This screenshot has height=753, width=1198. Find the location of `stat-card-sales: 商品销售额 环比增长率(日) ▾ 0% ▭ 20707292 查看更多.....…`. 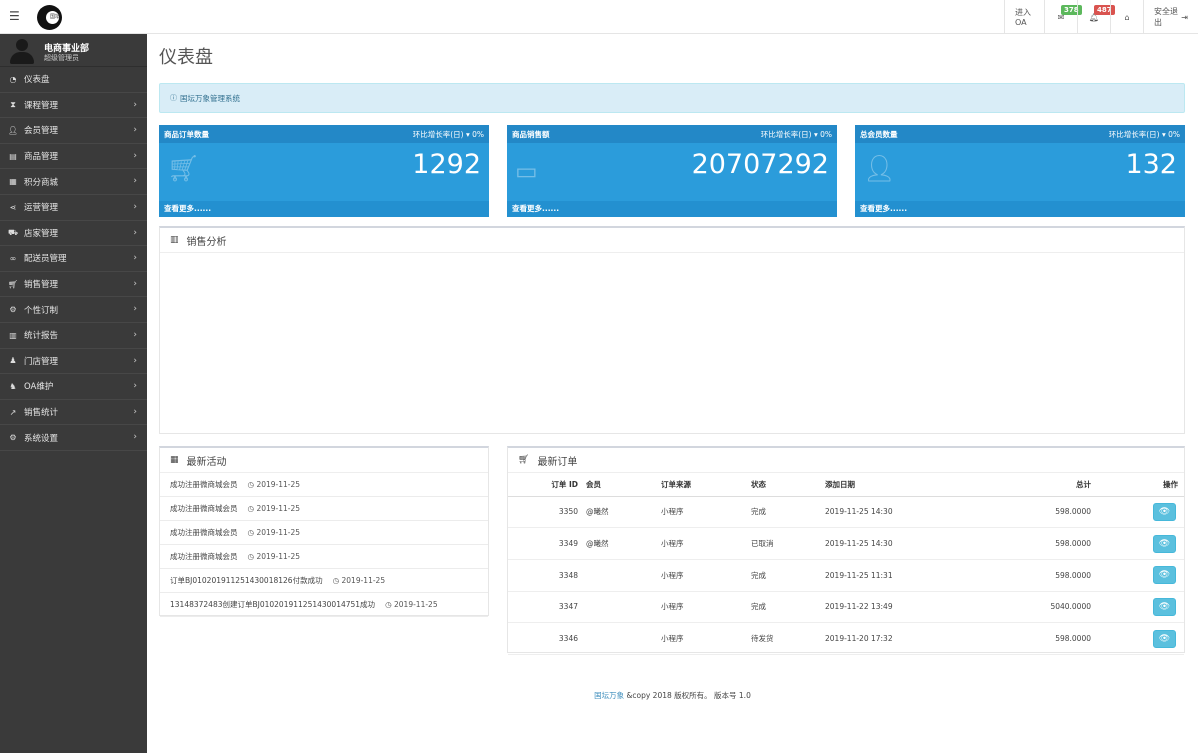

stat-card-sales: 商品销售额 环比增长率(日) ▾ 0% ▭ 20707292 查看更多.....… is located at coordinates (672, 171).